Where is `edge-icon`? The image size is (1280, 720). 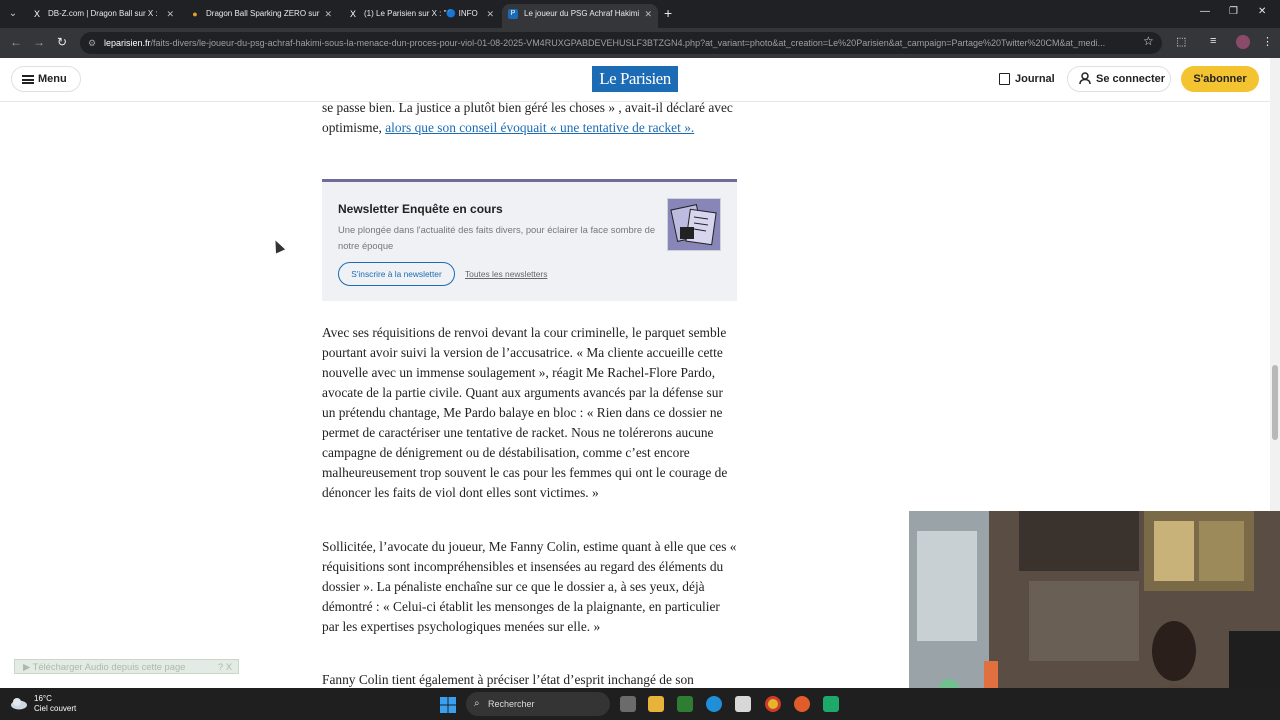
edge-icon is located at coordinates (714, 704).